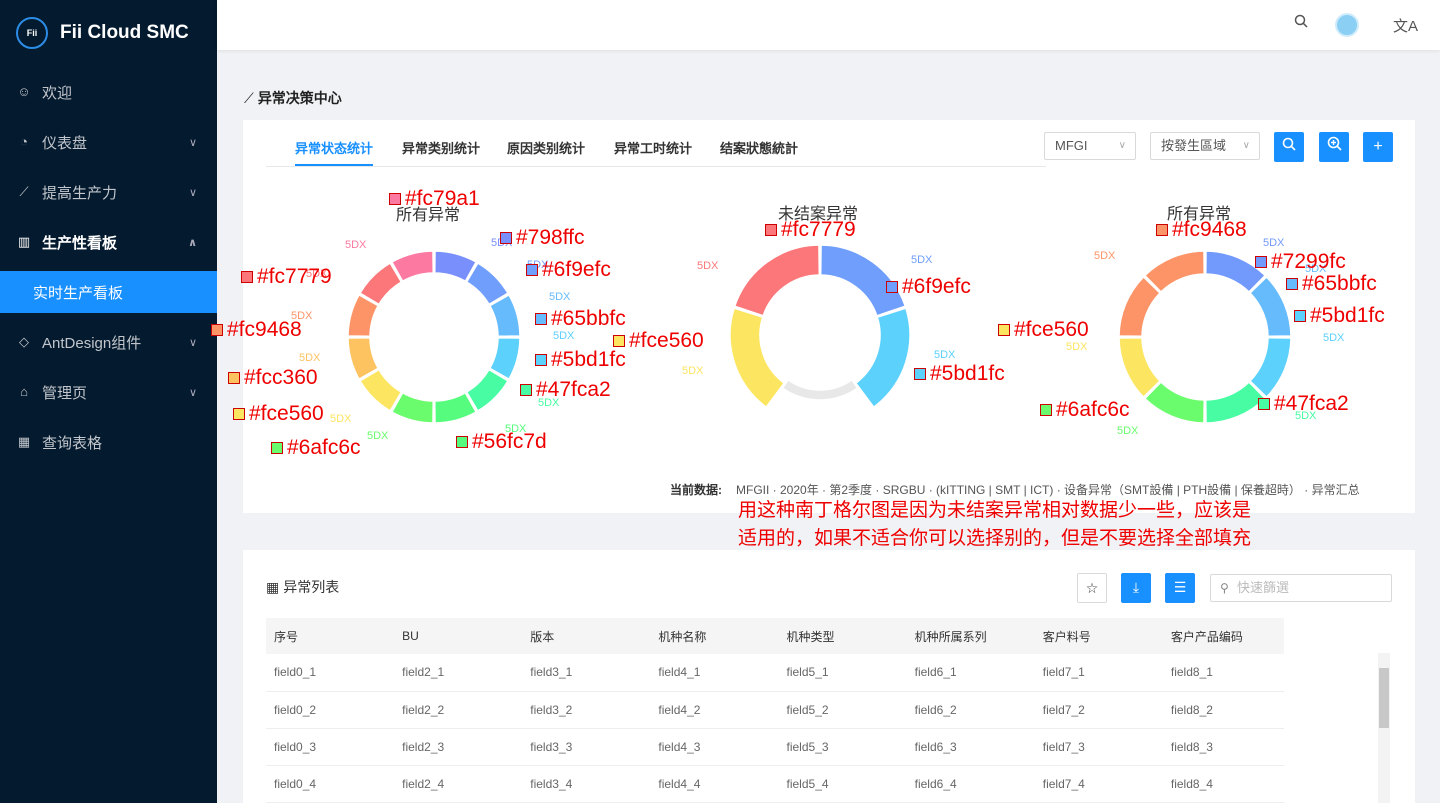  I want to click on column-header: BU, so click(458, 636).